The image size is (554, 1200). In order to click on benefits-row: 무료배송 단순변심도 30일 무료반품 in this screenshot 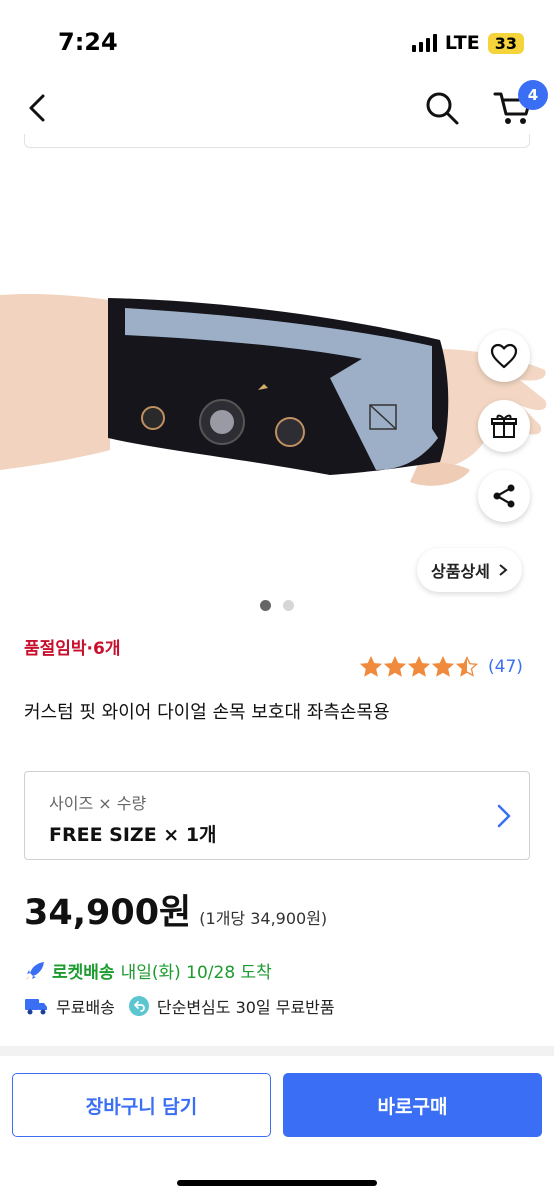, I will do `click(186, 1006)`.